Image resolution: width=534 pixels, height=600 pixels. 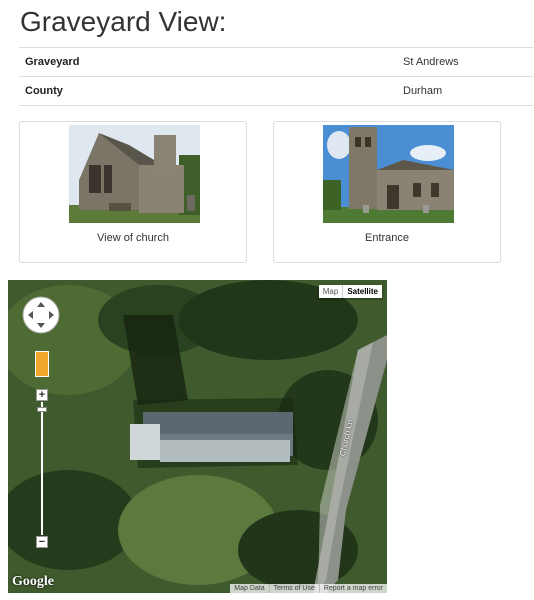 I want to click on terms-of-use-link: Terms of Use, so click(x=293, y=588).